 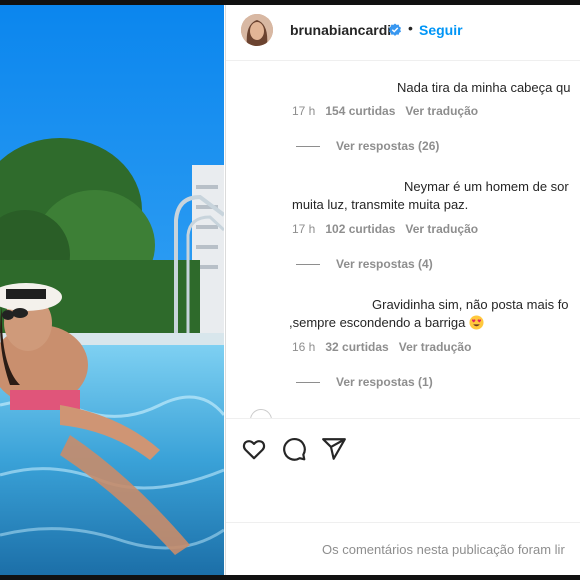 What do you see at coordinates (486, 186) in the screenshot?
I see `comment-text: Neymar é um homem de sor` at bounding box center [486, 186].